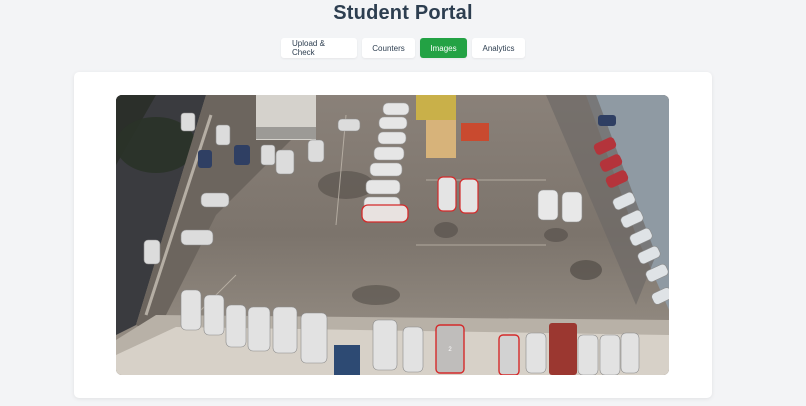 This screenshot has height=406, width=806. What do you see at coordinates (319, 48) in the screenshot?
I see `tab-upload-check: Upload & Check` at bounding box center [319, 48].